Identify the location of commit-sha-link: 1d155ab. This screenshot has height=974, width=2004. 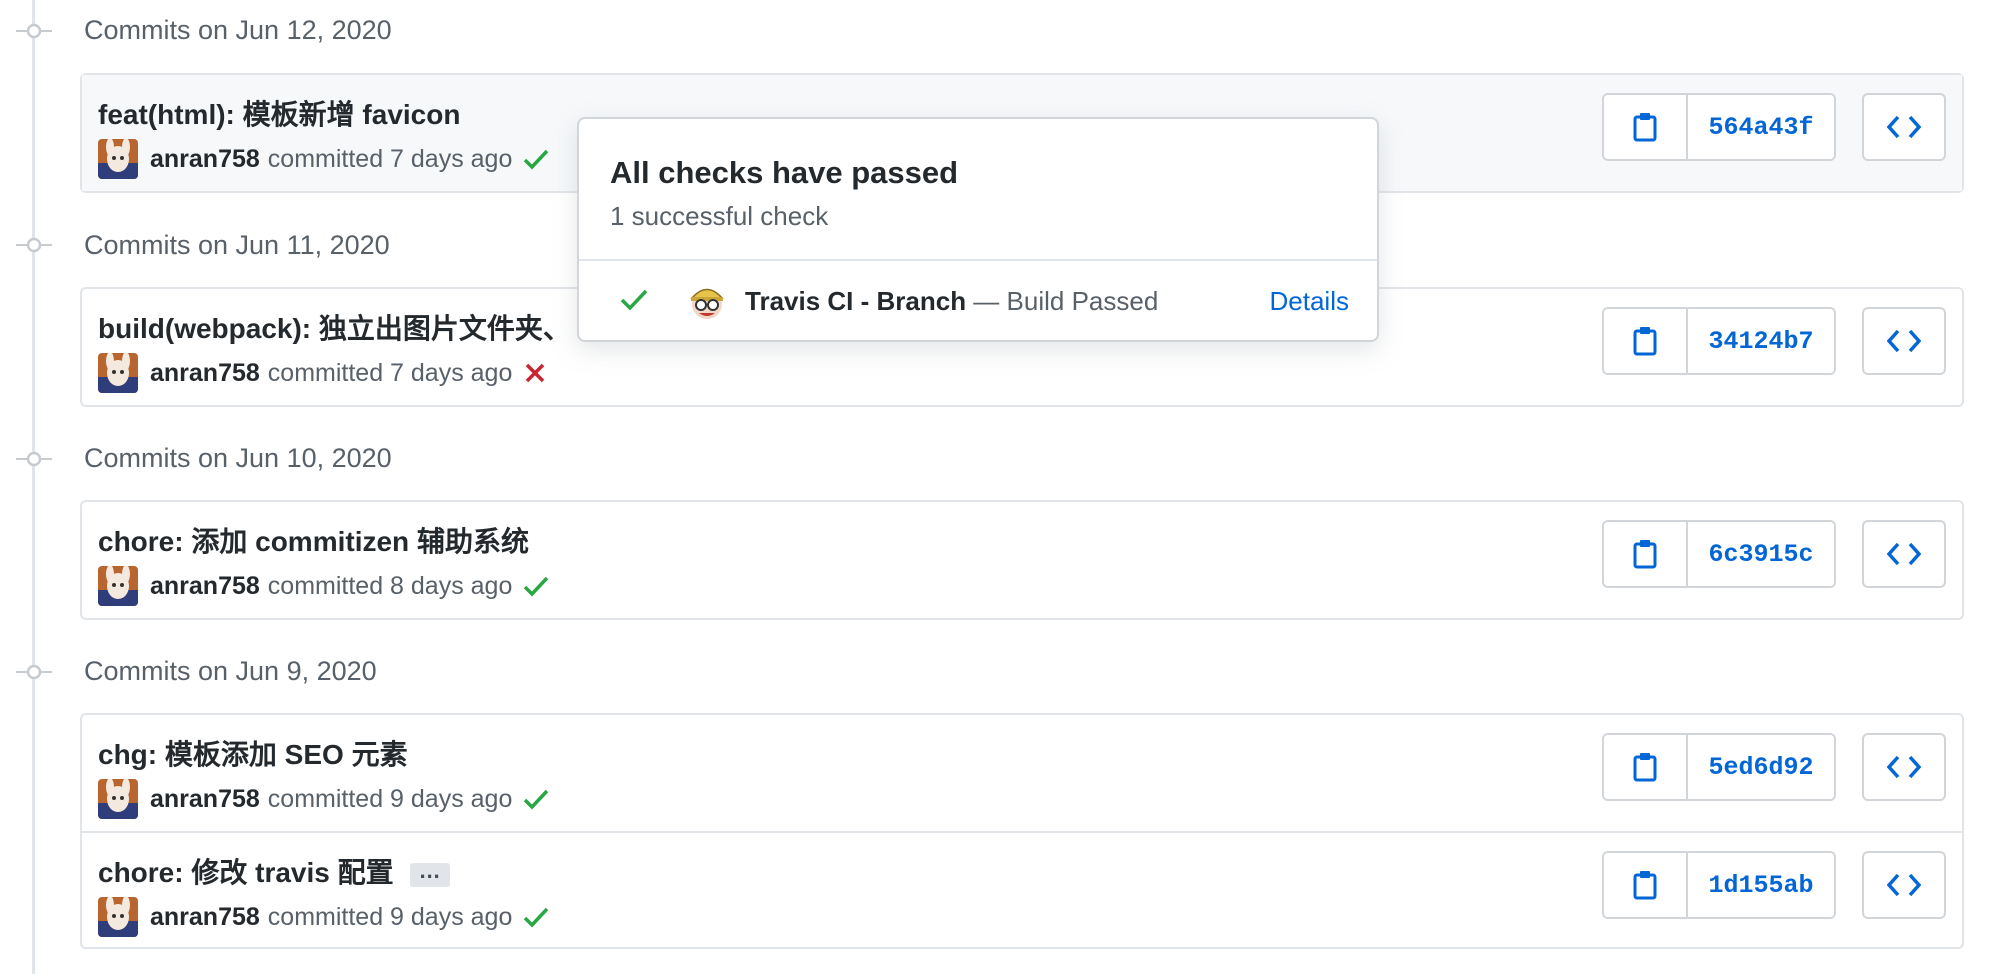
(1761, 885).